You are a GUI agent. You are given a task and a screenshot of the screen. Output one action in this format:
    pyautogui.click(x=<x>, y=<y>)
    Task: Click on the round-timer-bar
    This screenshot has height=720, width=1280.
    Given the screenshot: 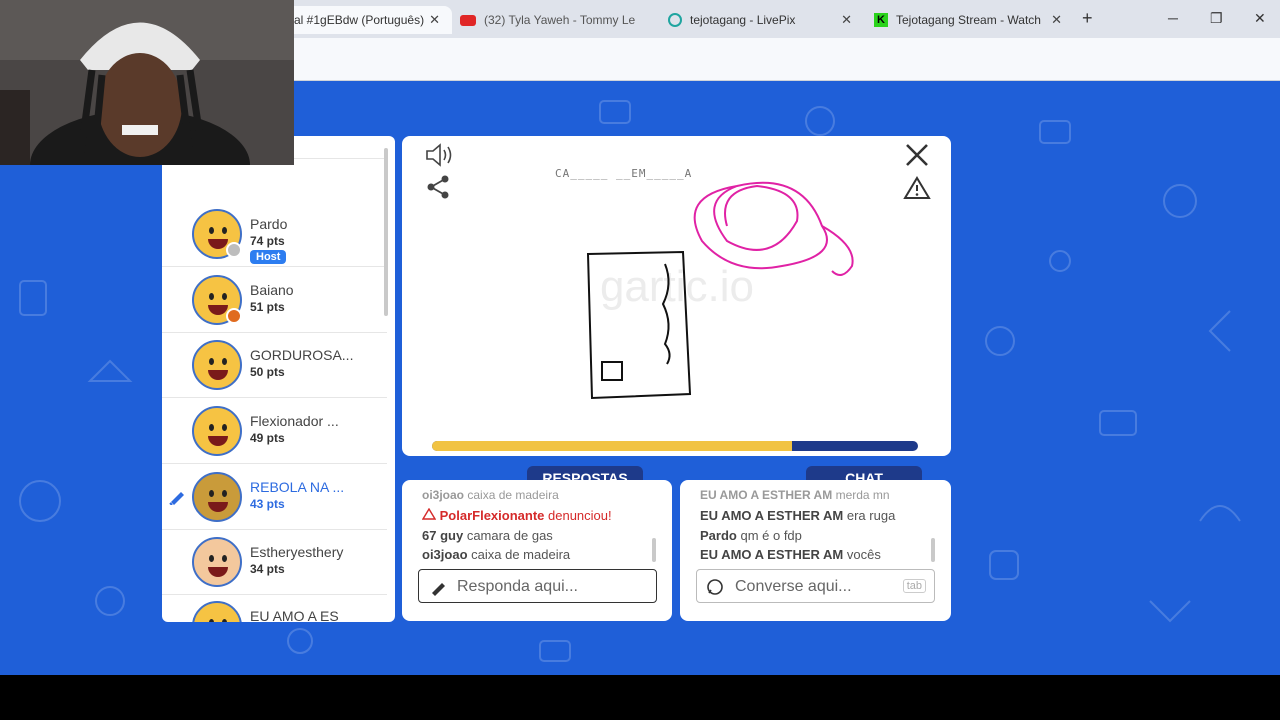 What is the action you would take?
    pyautogui.click(x=675, y=446)
    